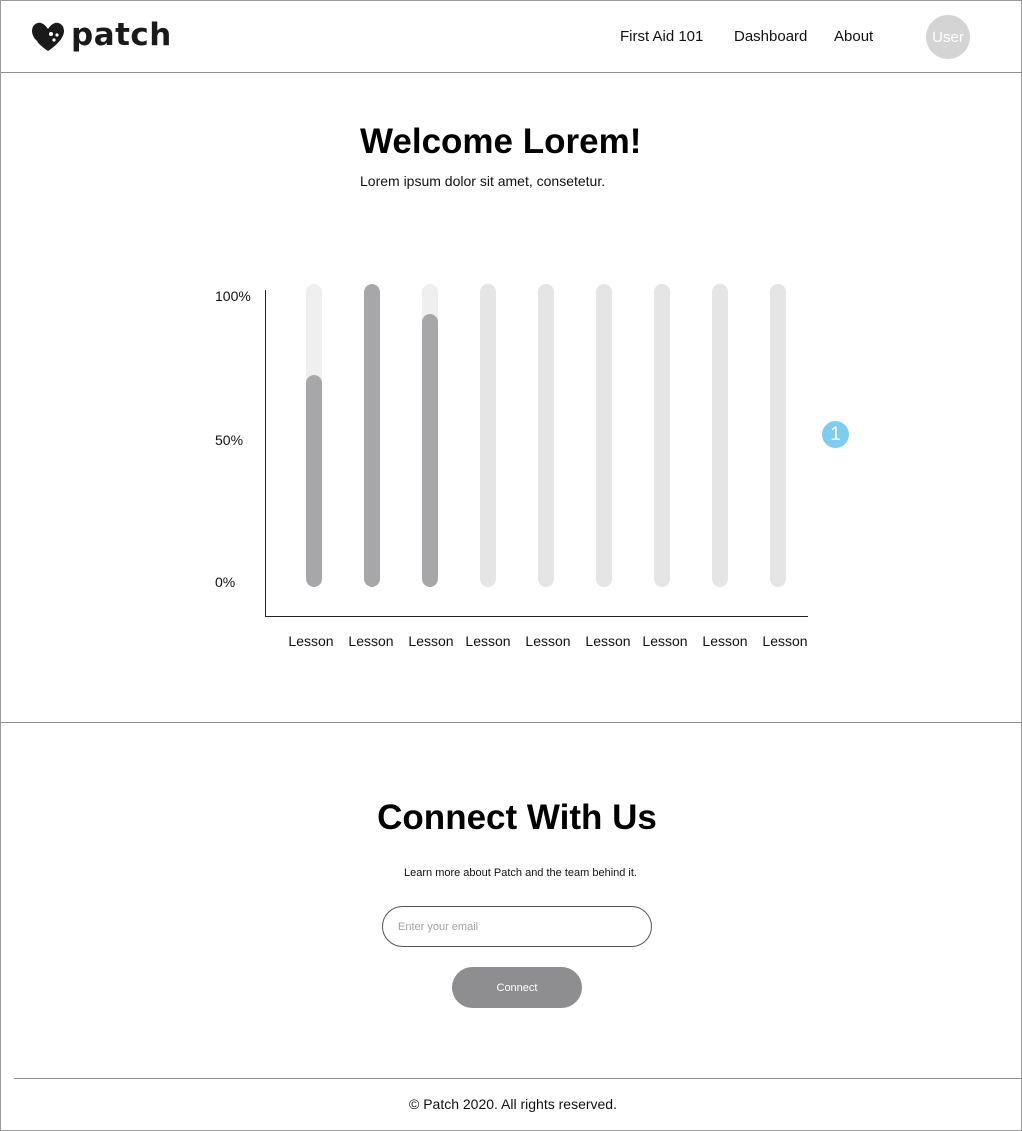 The width and height of the screenshot is (1022, 1131). Describe the element at coordinates (835, 434) in the screenshot. I see `annotation-marker: 1` at that location.